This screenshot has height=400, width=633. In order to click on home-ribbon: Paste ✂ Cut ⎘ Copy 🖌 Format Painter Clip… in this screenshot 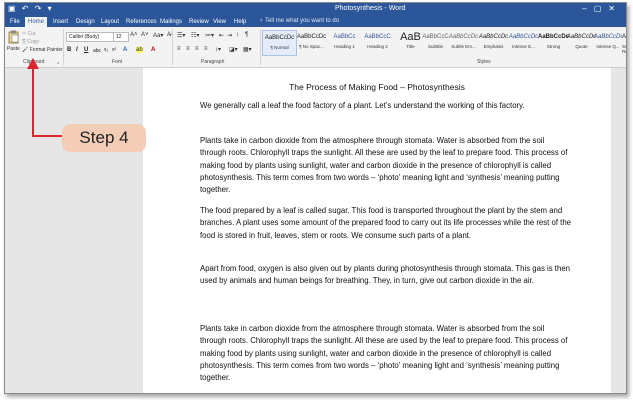, I will do `click(315, 47)`.